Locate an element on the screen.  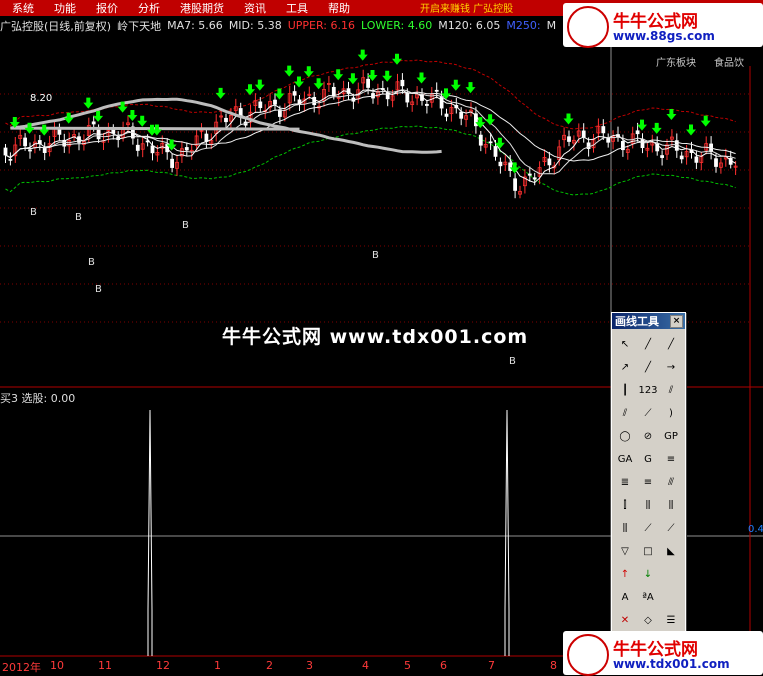
date-label: 4 is located at coordinates (365, 665).